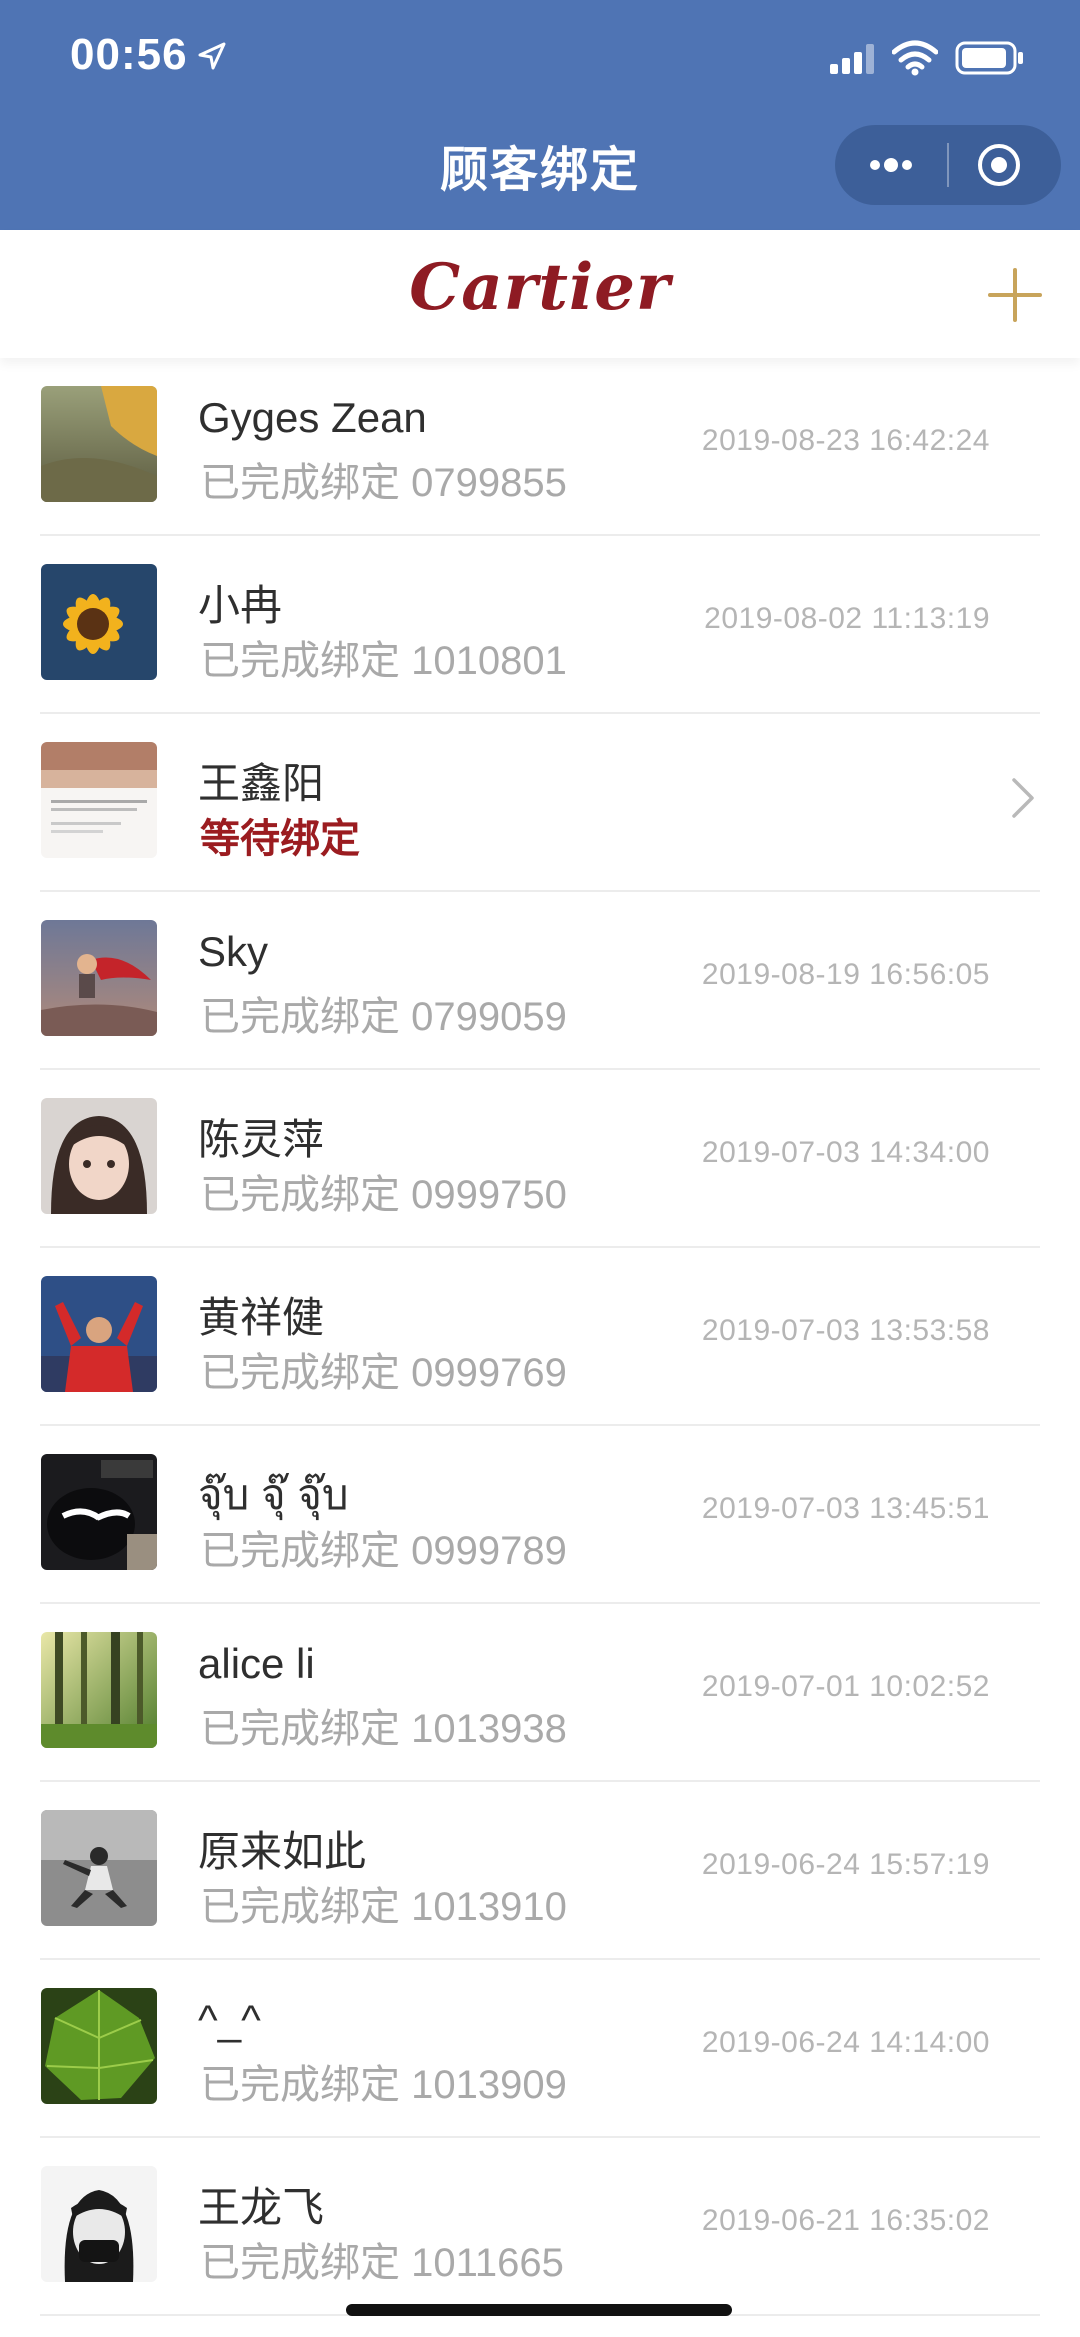 Image resolution: width=1080 pixels, height=2337 pixels. What do you see at coordinates (129, 54) in the screenshot?
I see `status-time: 00:56` at bounding box center [129, 54].